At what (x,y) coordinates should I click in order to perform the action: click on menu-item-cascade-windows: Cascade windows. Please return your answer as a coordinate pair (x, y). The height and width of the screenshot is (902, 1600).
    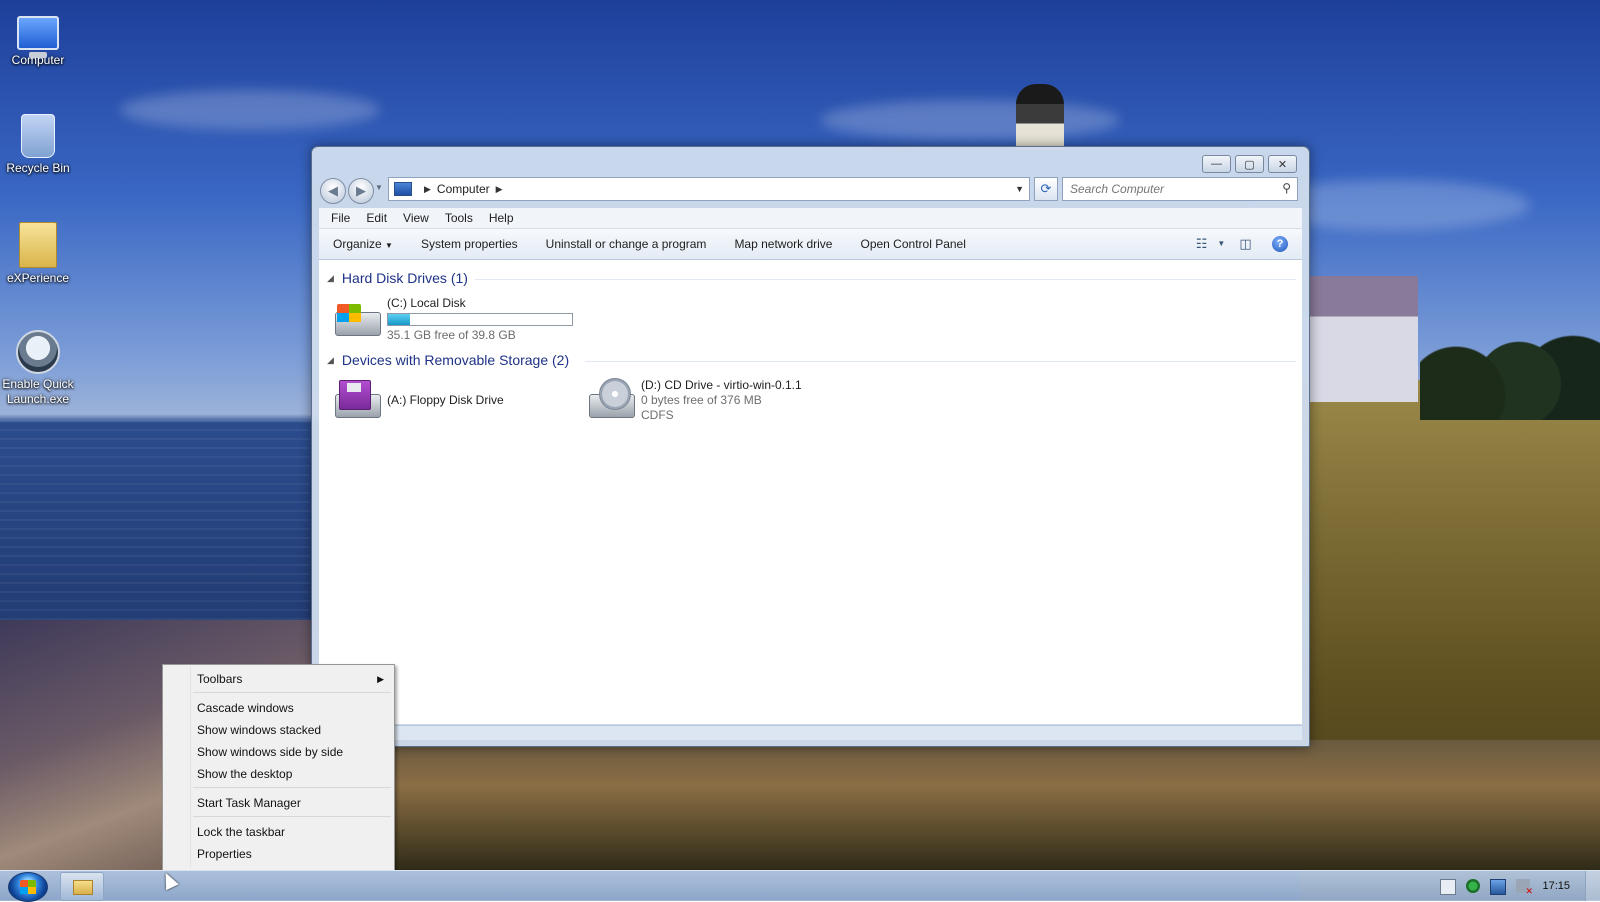
    Looking at the image, I should click on (291, 708).